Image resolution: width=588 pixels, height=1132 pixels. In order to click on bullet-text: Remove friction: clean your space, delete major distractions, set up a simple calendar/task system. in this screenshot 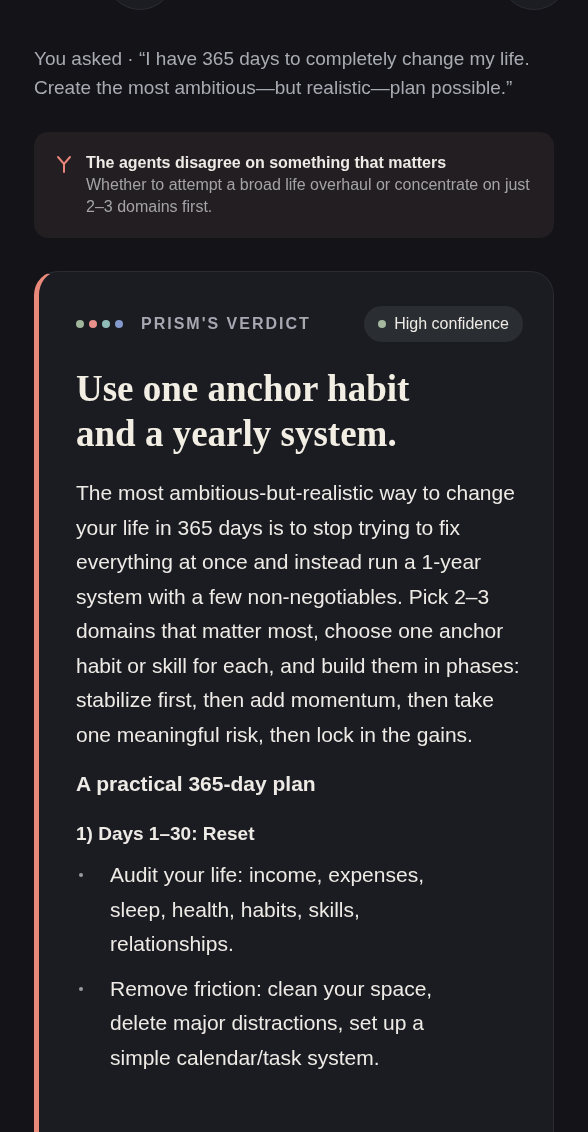, I will do `click(272, 1023)`.